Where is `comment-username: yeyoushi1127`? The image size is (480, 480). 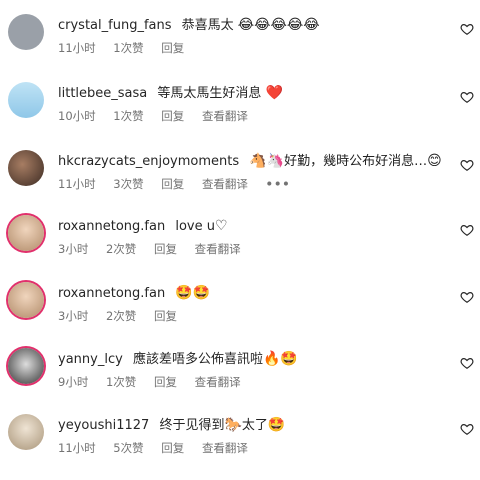 comment-username: yeyoushi1127 is located at coordinates (103, 425).